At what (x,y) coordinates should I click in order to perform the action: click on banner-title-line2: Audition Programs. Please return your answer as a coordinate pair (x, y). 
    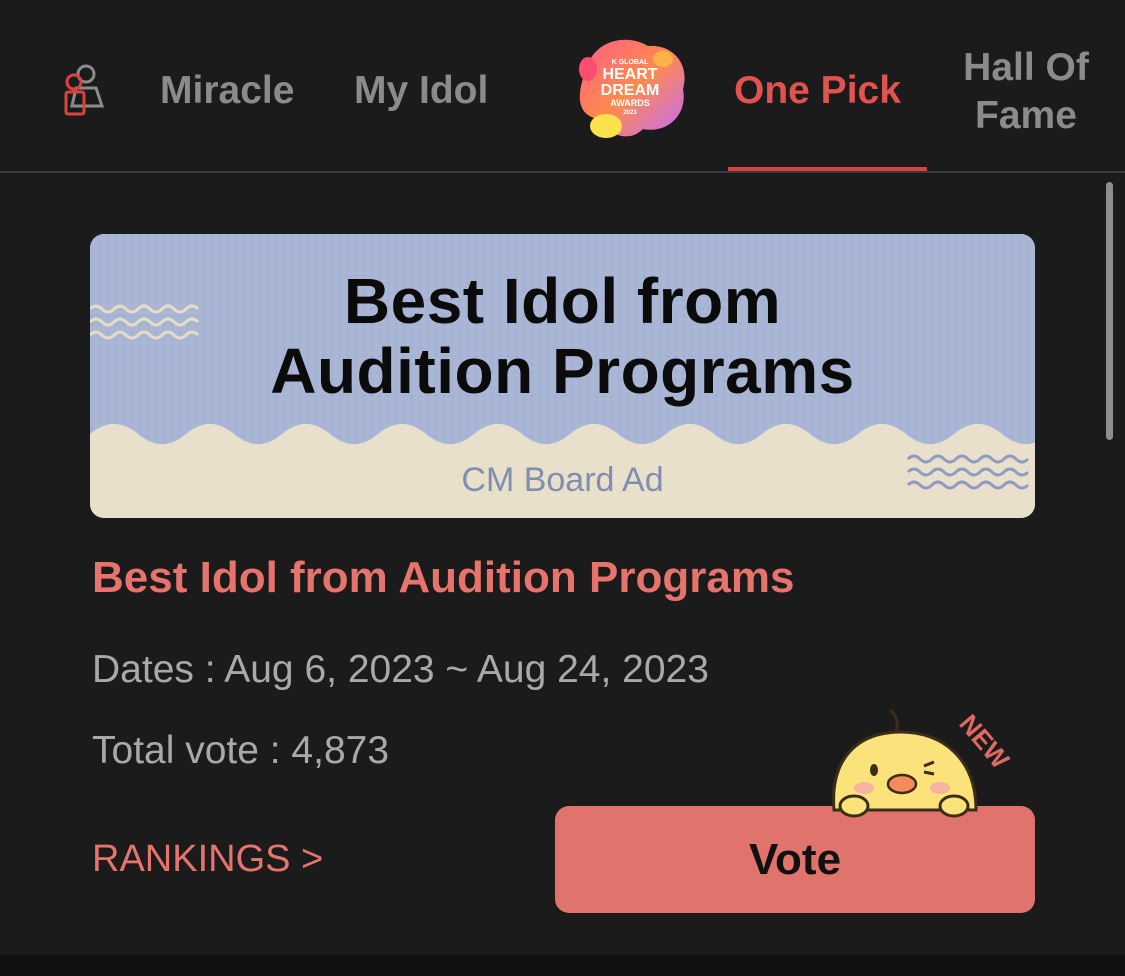
    Looking at the image, I should click on (562, 371).